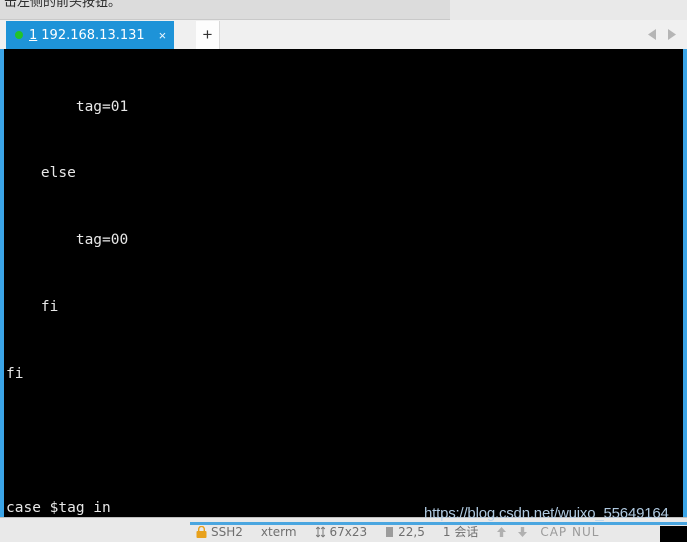  What do you see at coordinates (672, 34) in the screenshot?
I see `scroll-right-arrow-icon` at bounding box center [672, 34].